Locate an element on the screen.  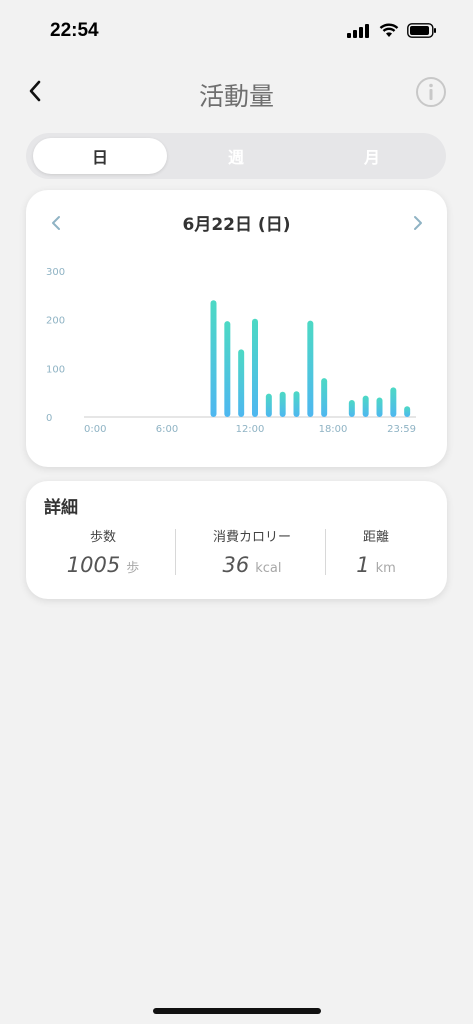
date-nav: 6月22日 (日) is located at coordinates (236, 223).